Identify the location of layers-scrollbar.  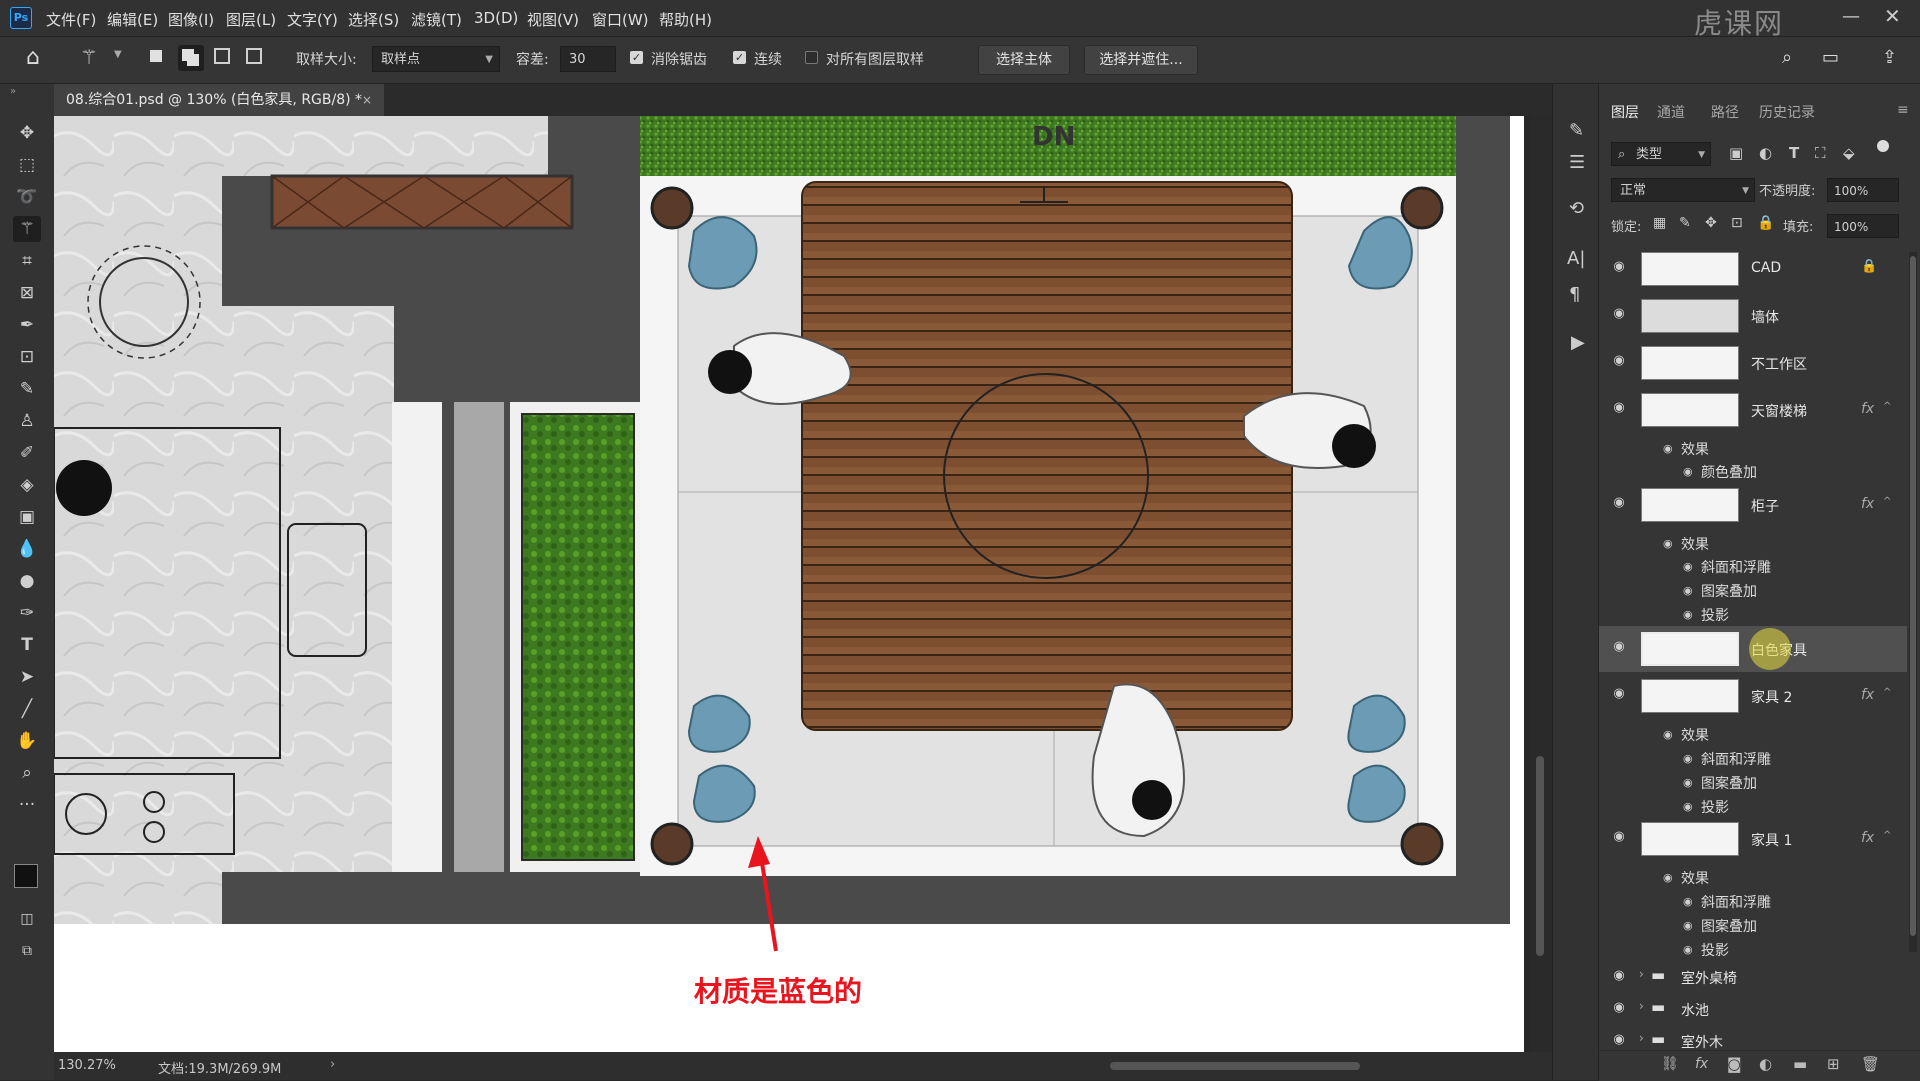
(1913, 602).